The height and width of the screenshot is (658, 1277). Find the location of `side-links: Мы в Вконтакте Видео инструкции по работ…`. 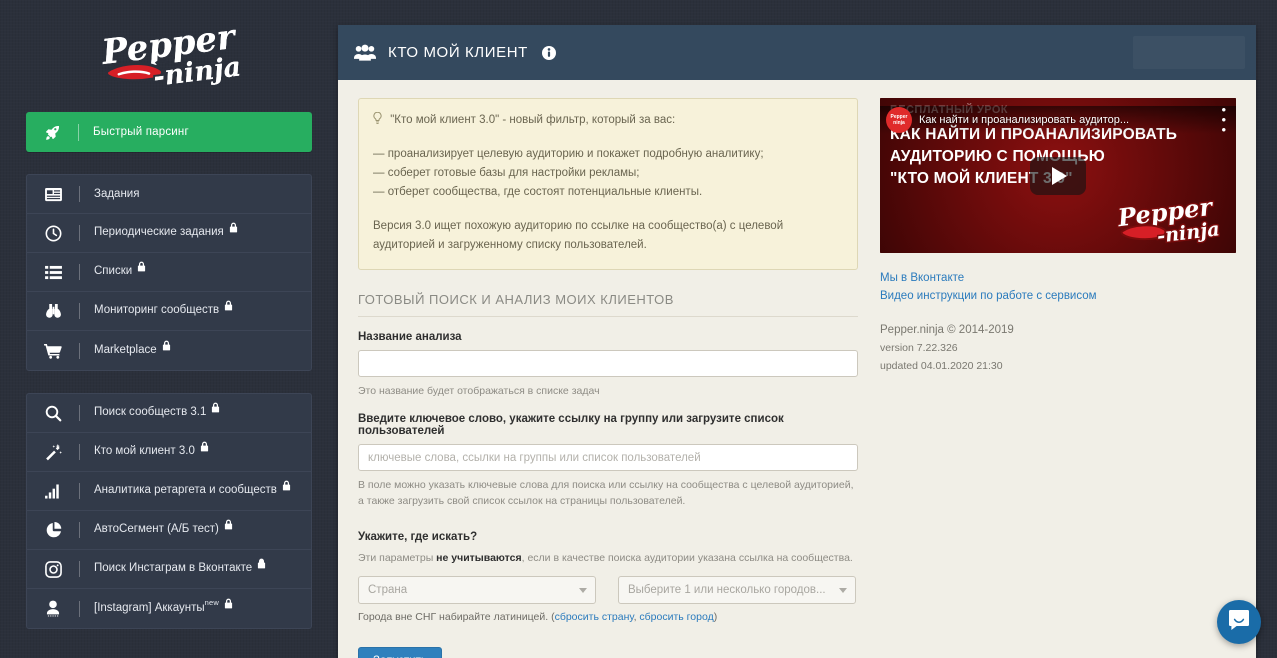

side-links: Мы в Вконтакте Видео инструкции по работ… is located at coordinates (1058, 287).